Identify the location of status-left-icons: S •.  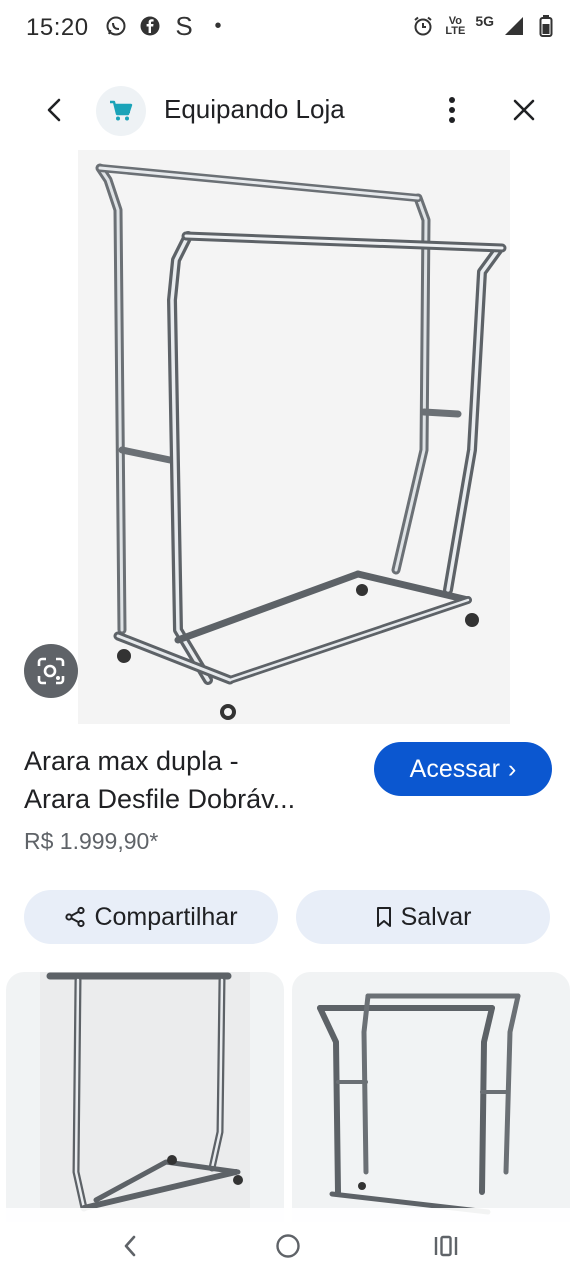
(167, 25).